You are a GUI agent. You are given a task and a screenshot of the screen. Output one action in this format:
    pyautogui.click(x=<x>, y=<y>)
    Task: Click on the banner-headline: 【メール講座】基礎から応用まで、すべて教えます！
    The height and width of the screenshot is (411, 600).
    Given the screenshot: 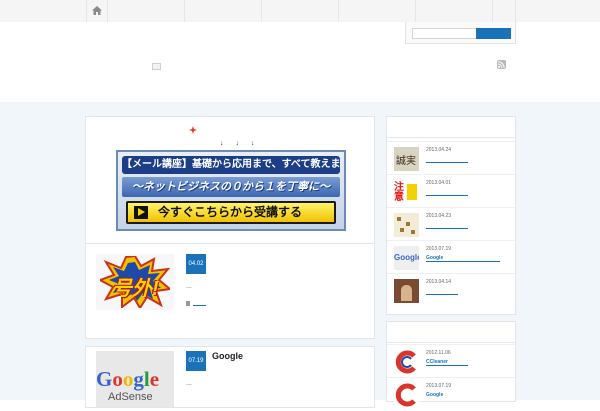 What is the action you would take?
    pyautogui.click(x=231, y=165)
    